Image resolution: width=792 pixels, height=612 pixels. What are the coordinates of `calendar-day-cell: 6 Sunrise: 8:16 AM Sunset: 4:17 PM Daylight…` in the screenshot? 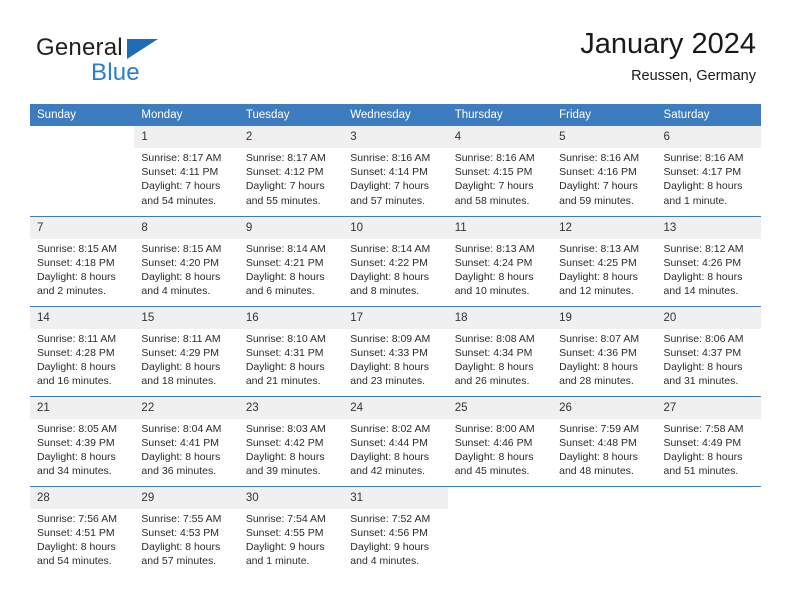 It's located at (708, 171).